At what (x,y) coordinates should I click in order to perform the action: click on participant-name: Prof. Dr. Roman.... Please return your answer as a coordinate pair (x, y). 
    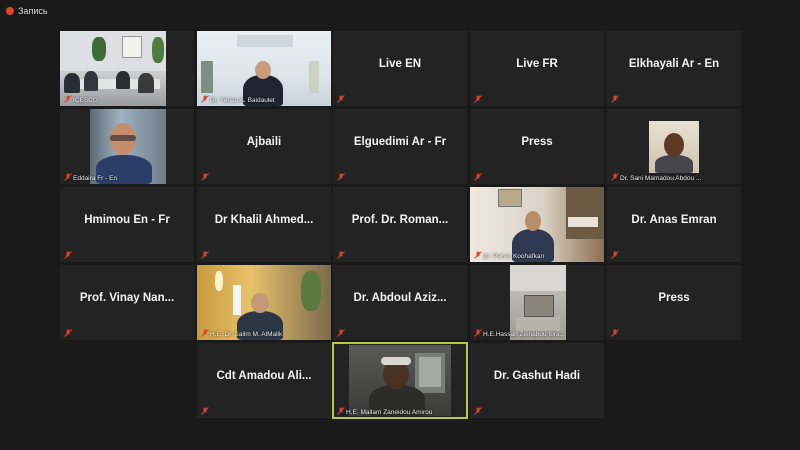
    Looking at the image, I should click on (400, 220).